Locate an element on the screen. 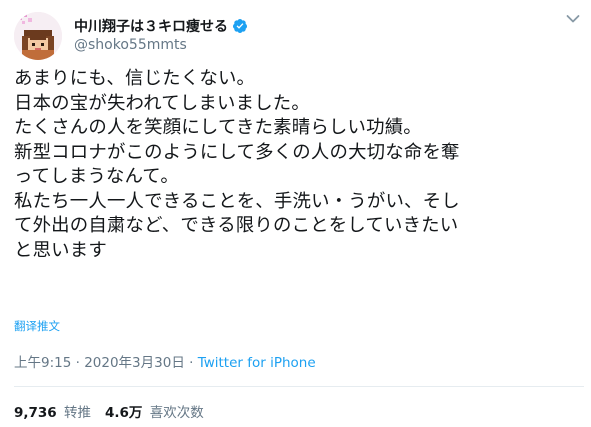 The width and height of the screenshot is (591, 427). author-handle: @shoko55mmts is located at coordinates (130, 45).